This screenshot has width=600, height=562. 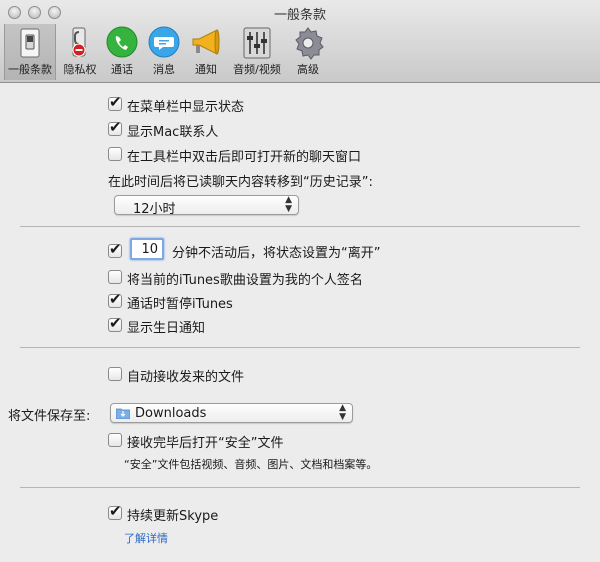 I want to click on megaphone-icon, so click(x=206, y=43).